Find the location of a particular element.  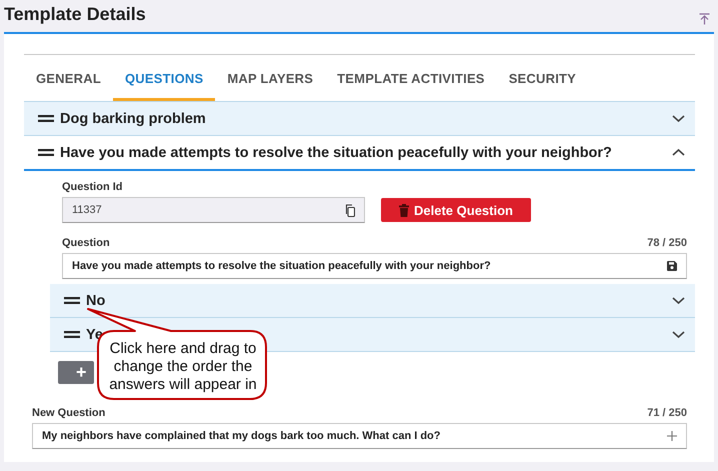

field-label: Question is located at coordinates (86, 243).